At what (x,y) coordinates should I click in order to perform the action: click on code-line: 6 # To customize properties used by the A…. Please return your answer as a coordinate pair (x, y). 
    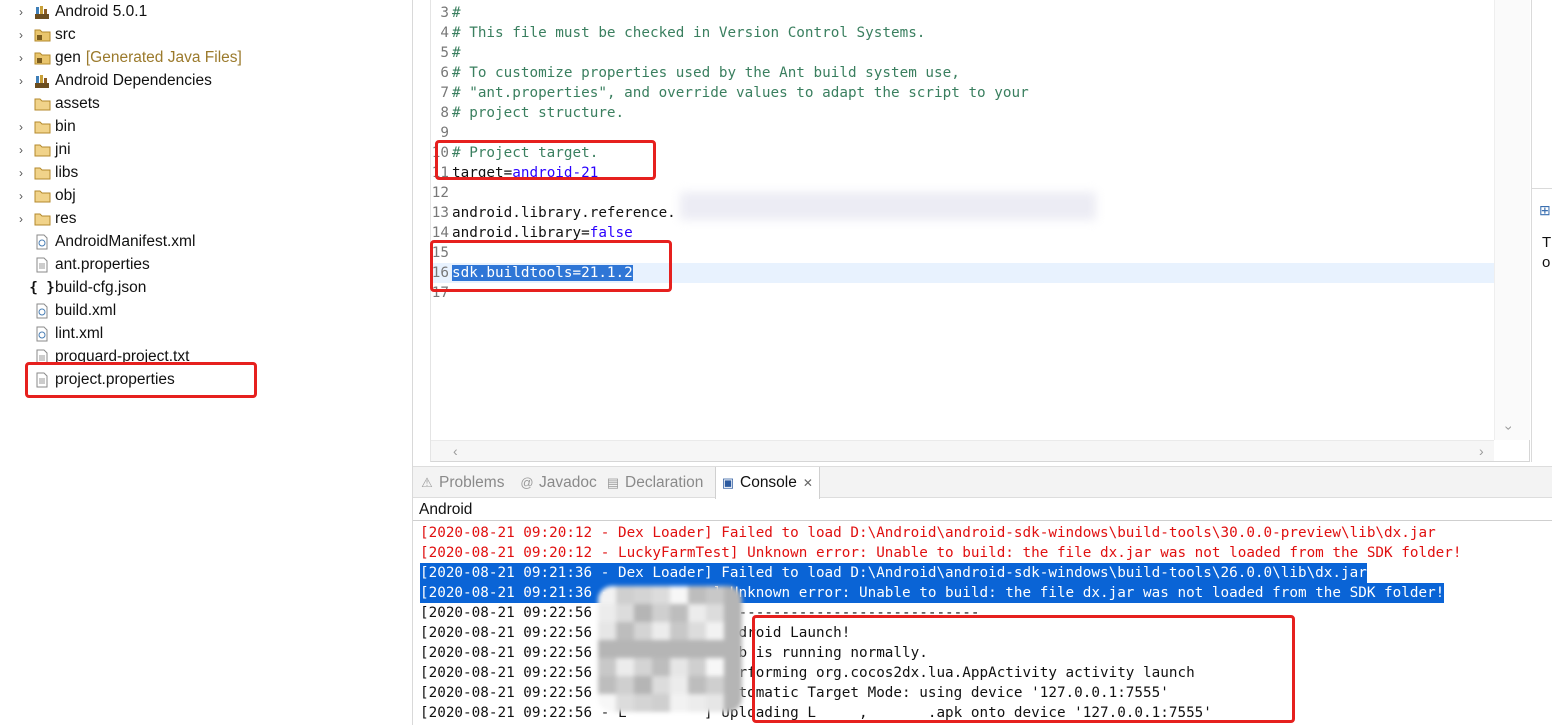
    Looking at the image, I should click on (962, 73).